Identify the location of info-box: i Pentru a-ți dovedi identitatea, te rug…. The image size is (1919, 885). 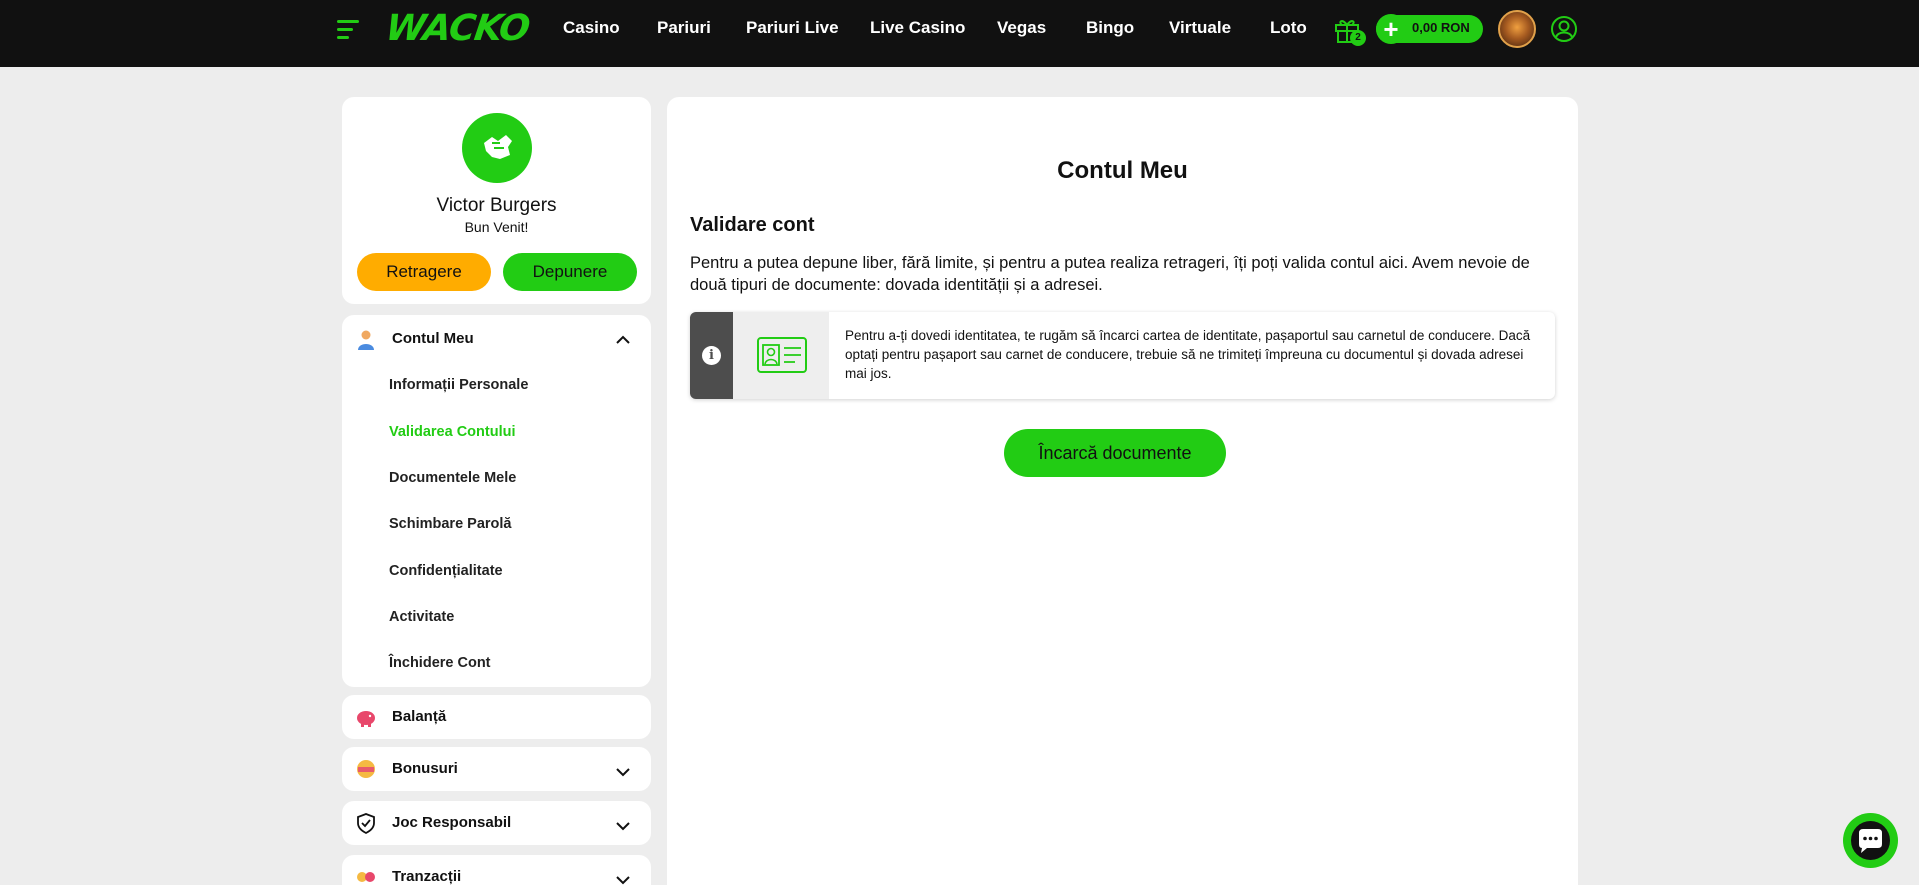
(1122, 355).